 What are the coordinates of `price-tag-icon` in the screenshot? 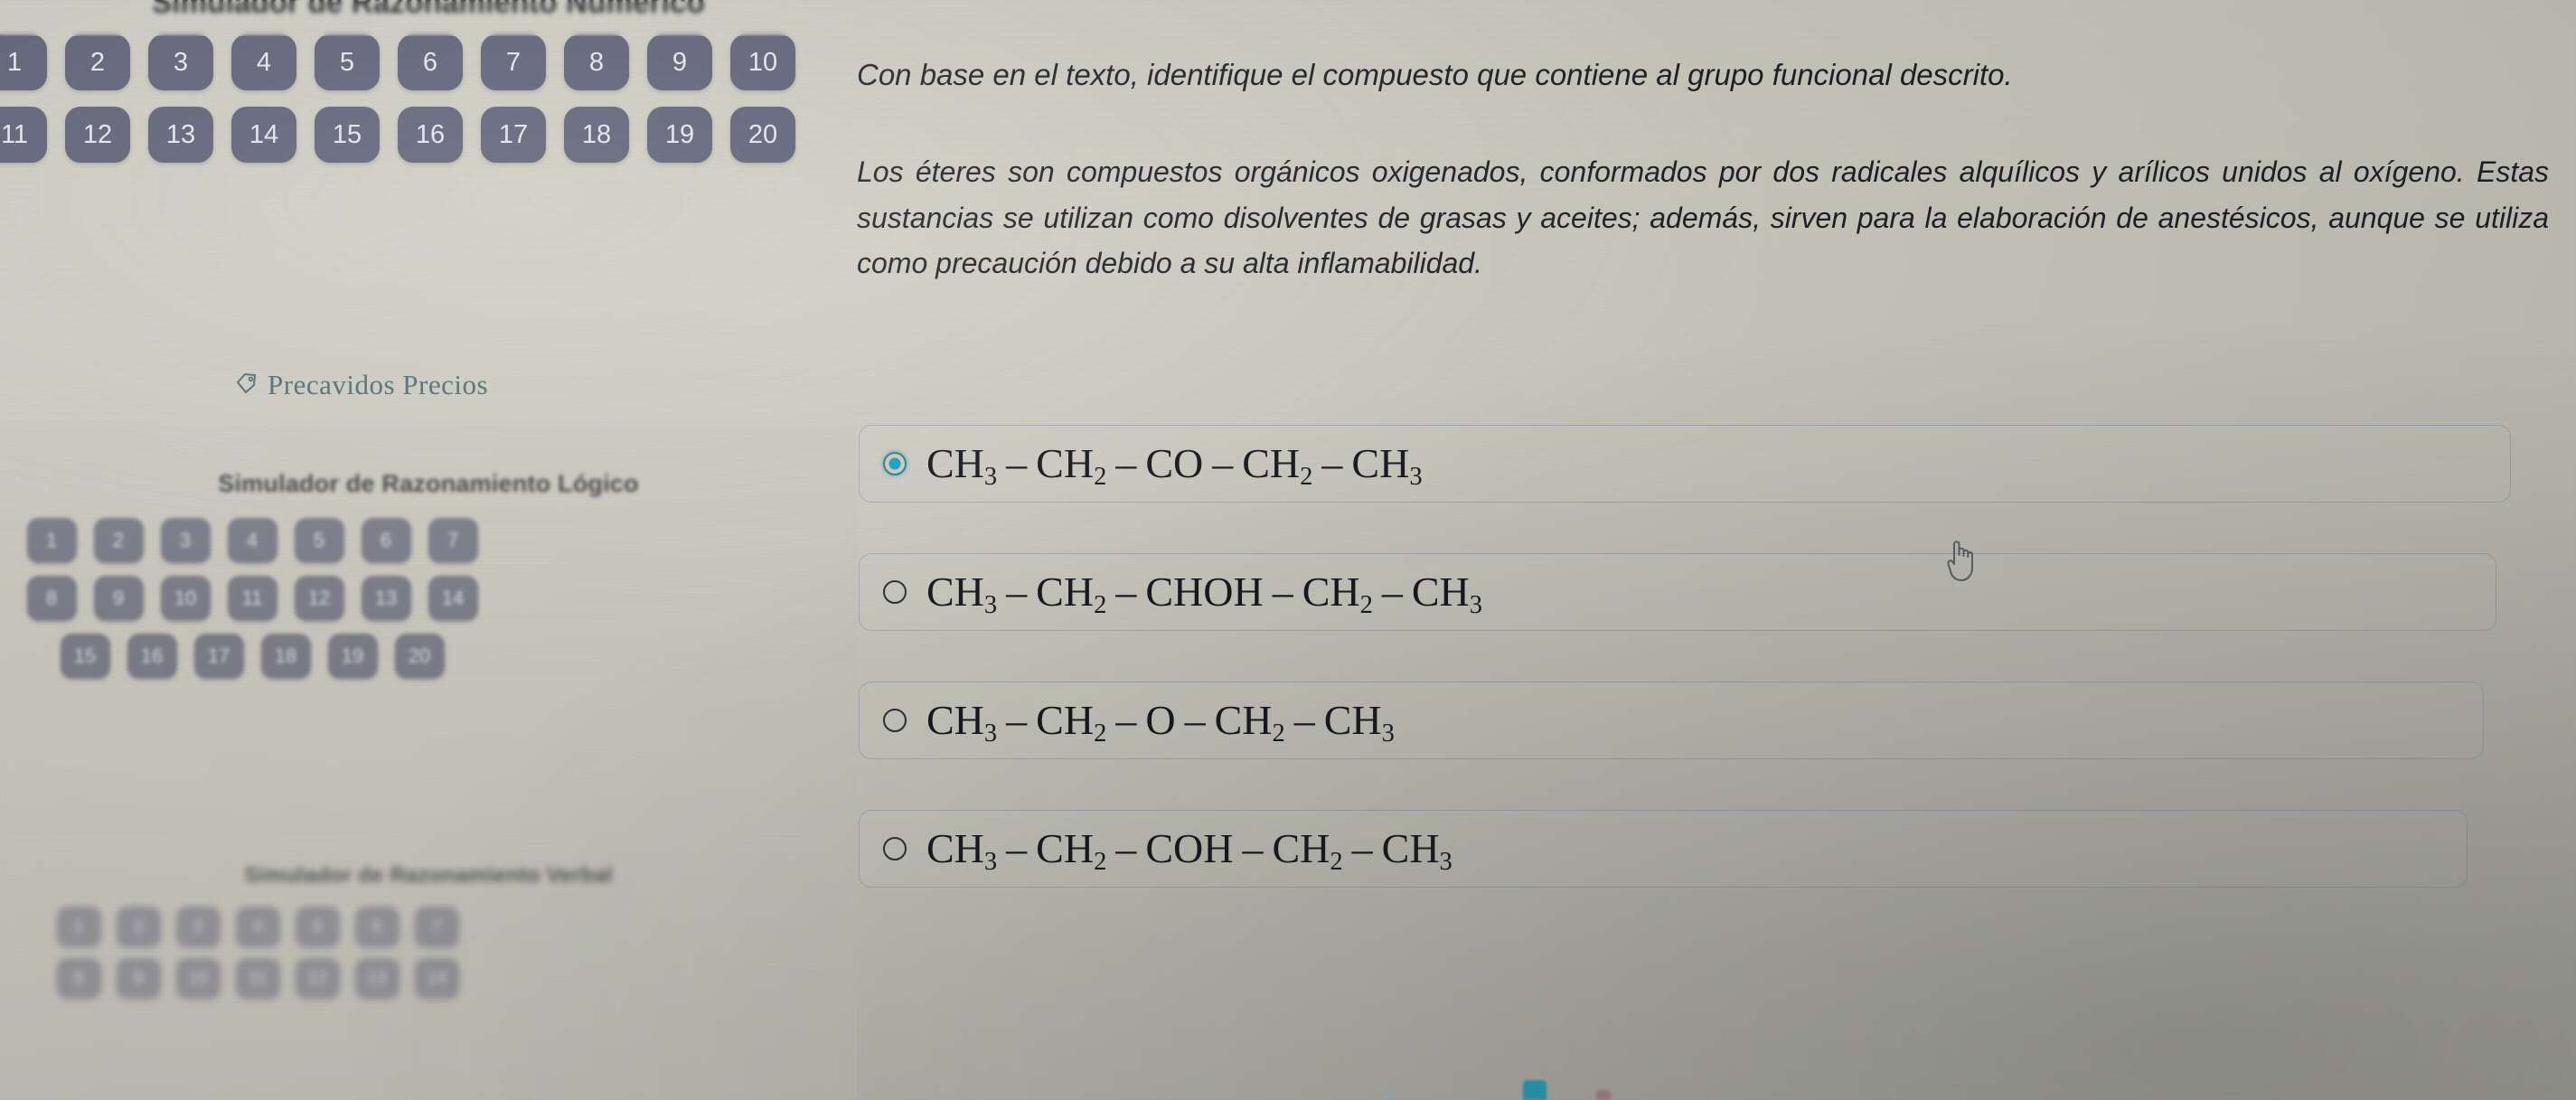 It's located at (246, 386).